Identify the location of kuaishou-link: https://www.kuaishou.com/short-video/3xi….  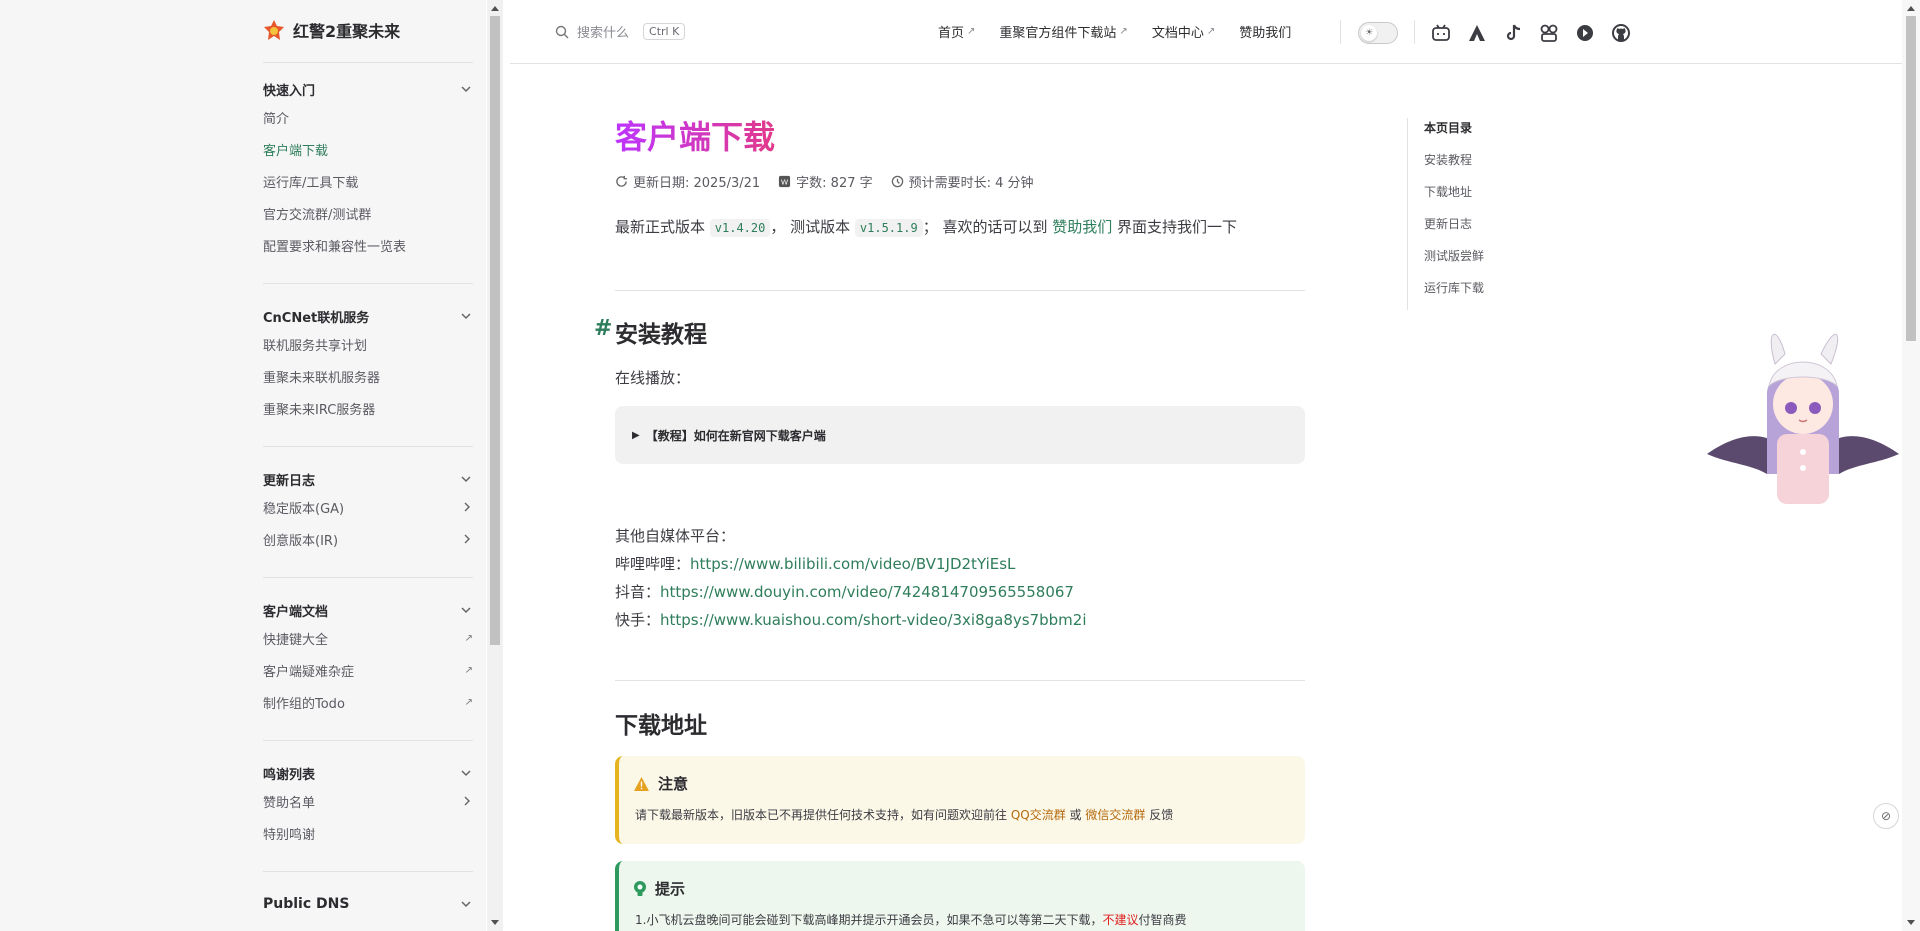
(873, 620).